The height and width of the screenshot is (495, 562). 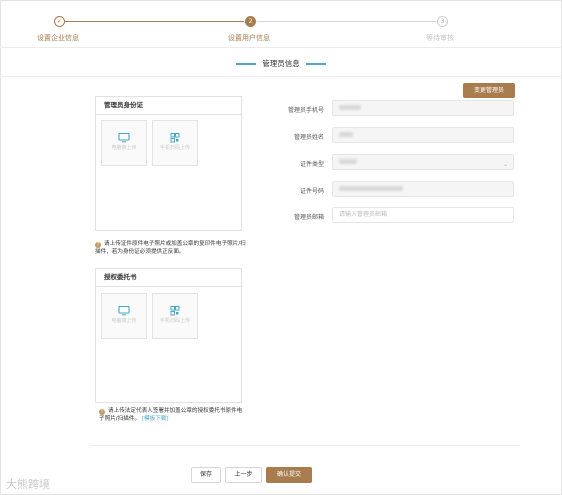 What do you see at coordinates (505, 164) in the screenshot?
I see `chevron-down-icon: ⌄` at bounding box center [505, 164].